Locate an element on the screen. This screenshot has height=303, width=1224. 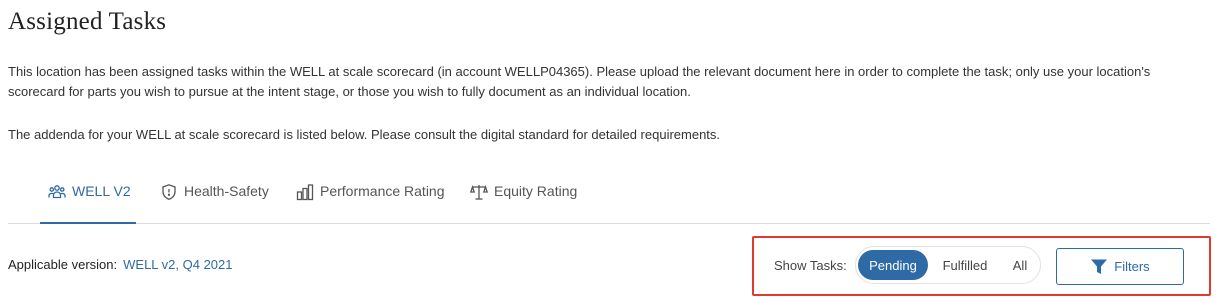
page-title: Assigned Tasks is located at coordinates (87, 21).